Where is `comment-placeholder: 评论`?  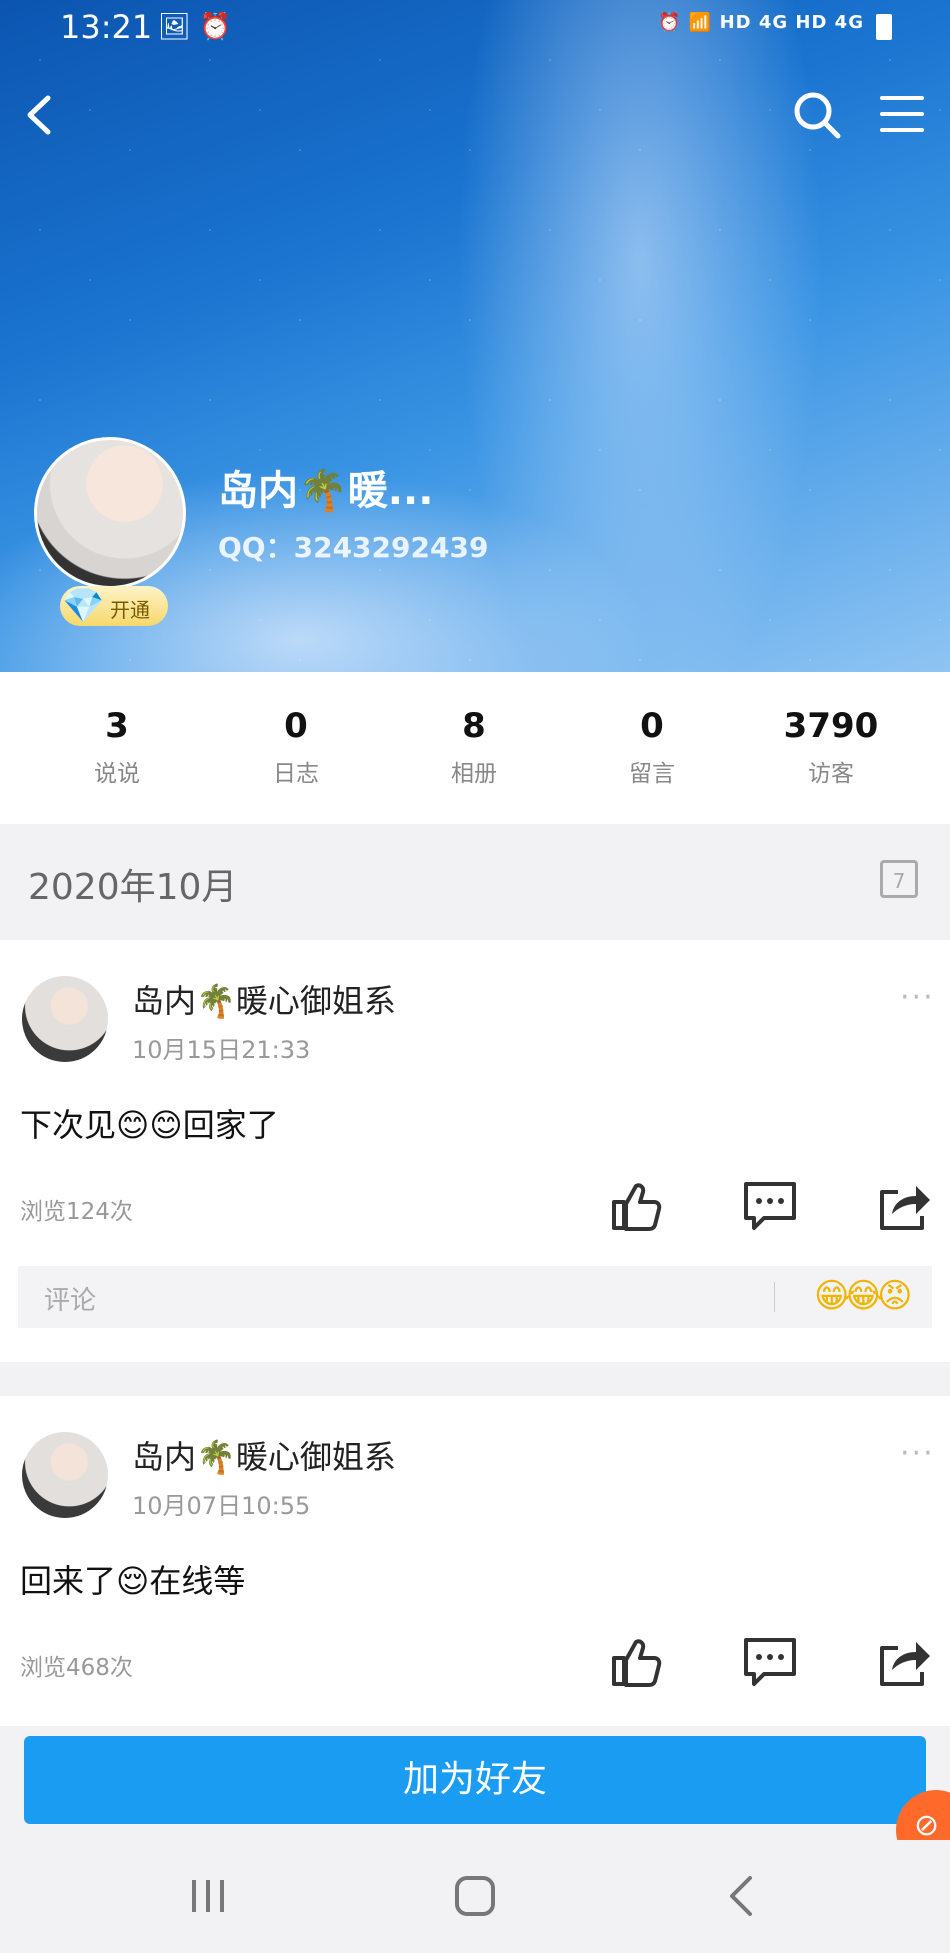
comment-placeholder: 评论 is located at coordinates (70, 1301).